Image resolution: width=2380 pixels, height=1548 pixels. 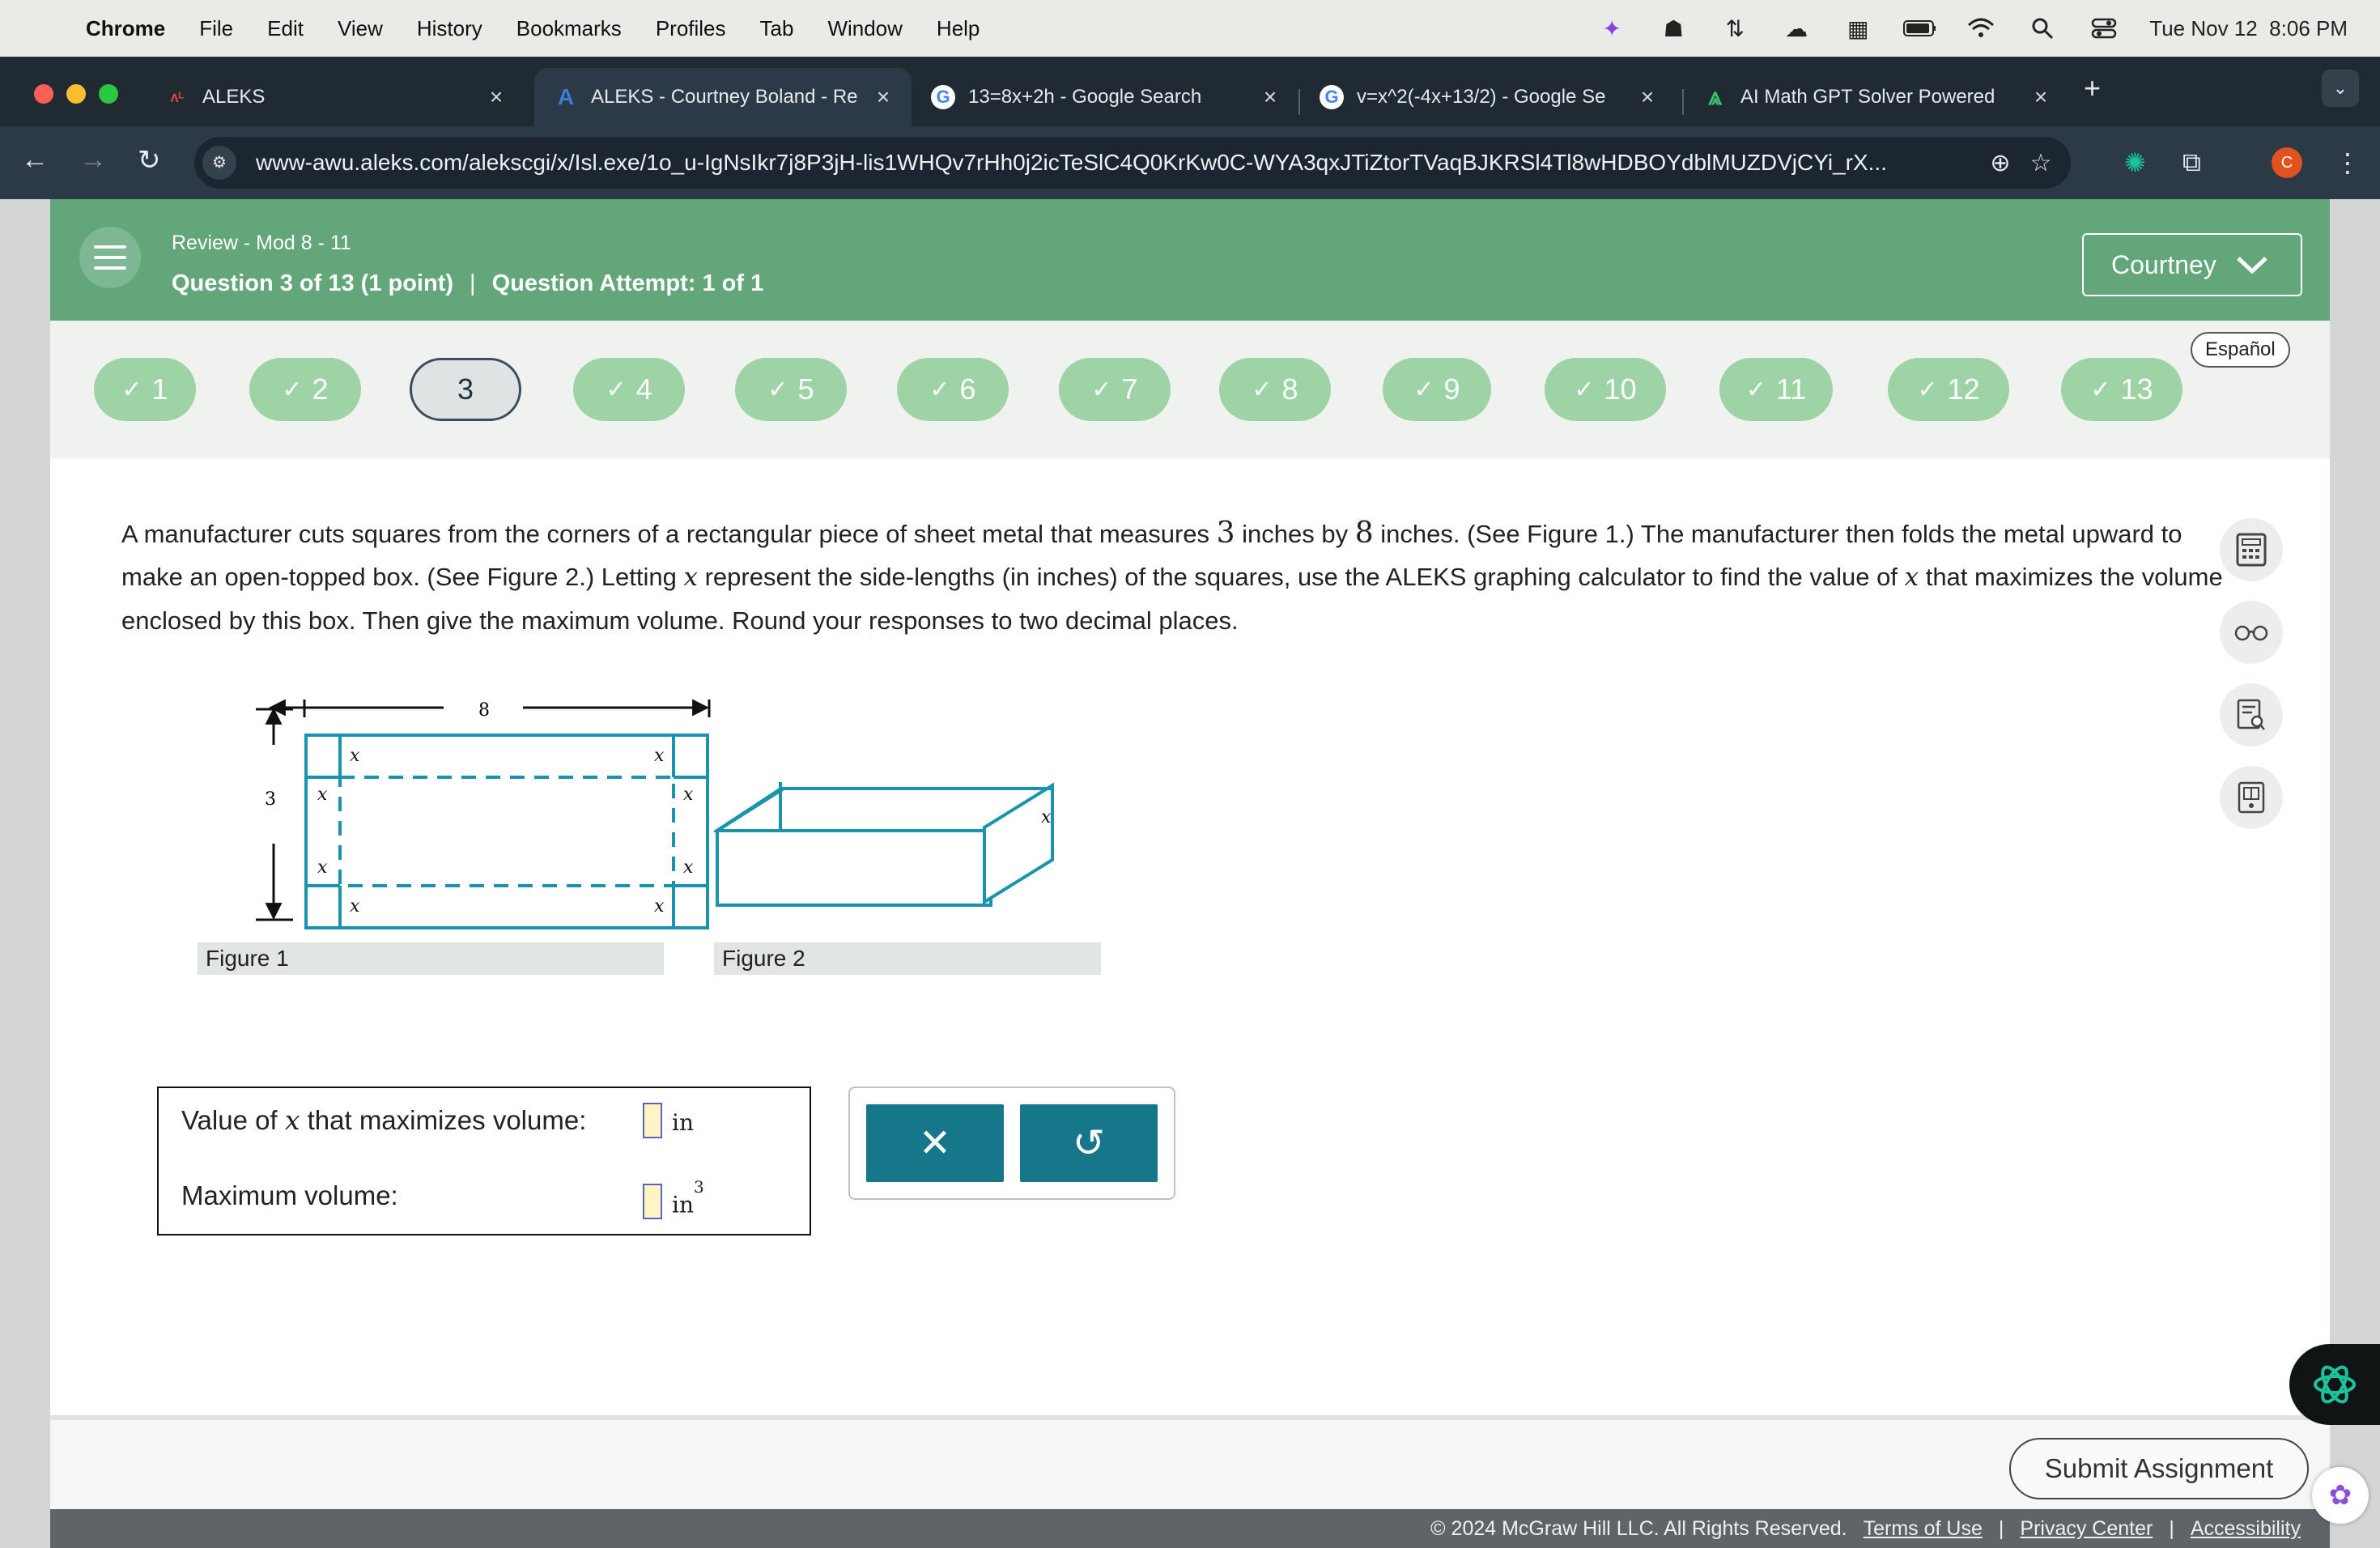 What do you see at coordinates (2341, 88) in the screenshot?
I see `tab-search-chevron-icon: ⌄` at bounding box center [2341, 88].